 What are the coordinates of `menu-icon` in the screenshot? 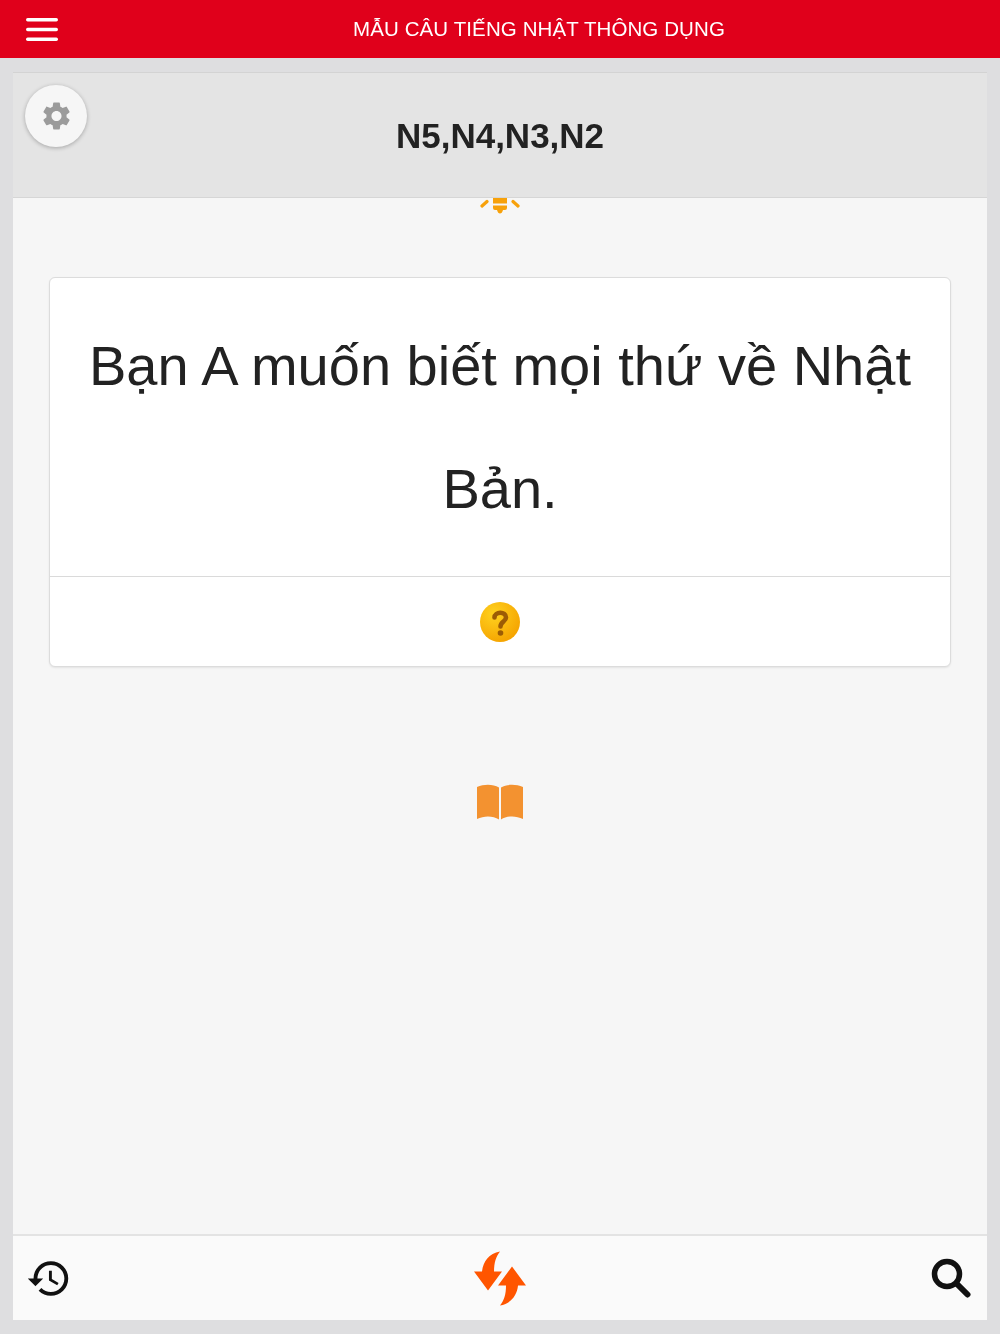 It's located at (42, 29).